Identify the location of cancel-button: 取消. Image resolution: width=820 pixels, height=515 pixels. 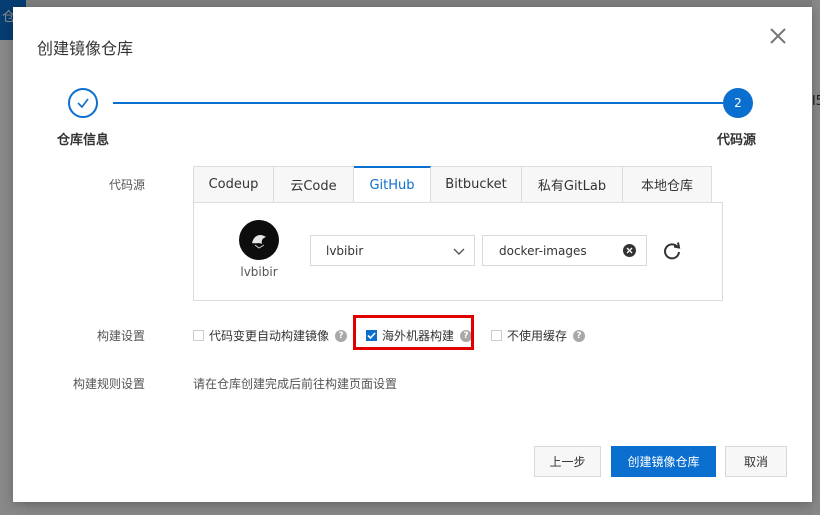
(756, 461).